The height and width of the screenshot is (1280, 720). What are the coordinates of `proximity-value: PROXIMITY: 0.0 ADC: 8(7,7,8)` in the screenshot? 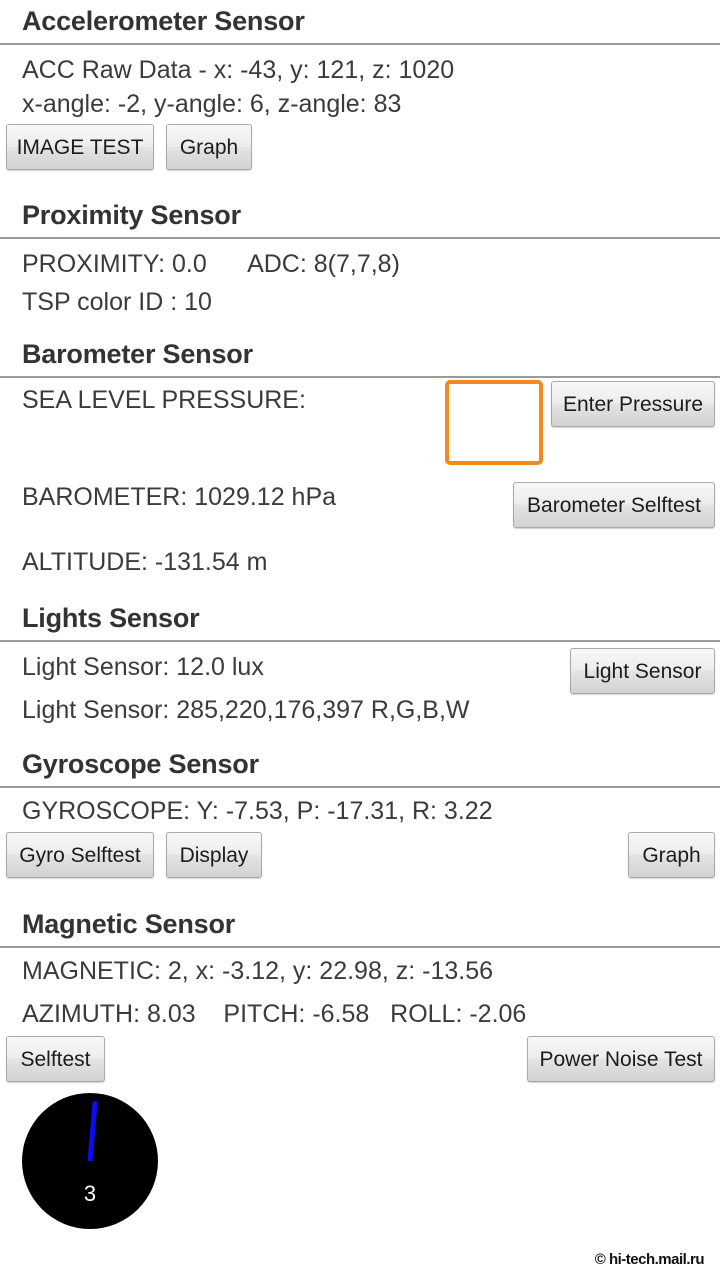 It's located at (211, 264).